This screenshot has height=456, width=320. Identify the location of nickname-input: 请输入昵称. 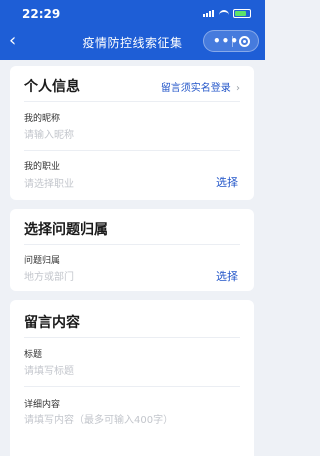
(49, 133).